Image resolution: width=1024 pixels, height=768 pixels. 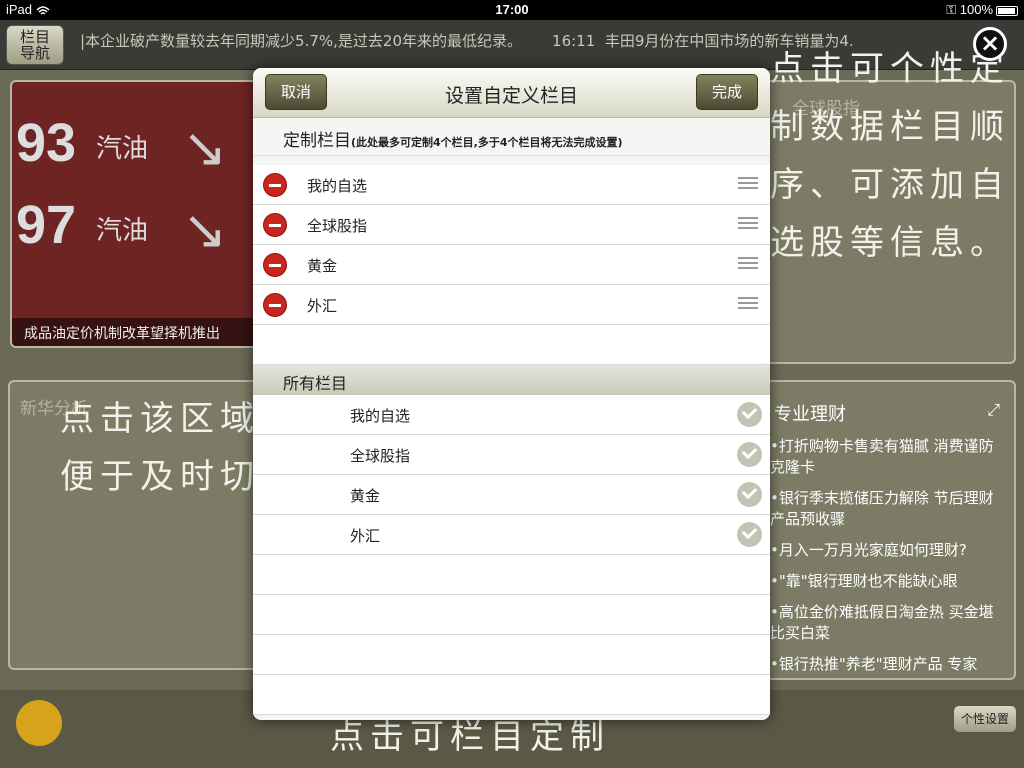 What do you see at coordinates (511, 96) in the screenshot?
I see `dialog-title: 设置自定义栏目` at bounding box center [511, 96].